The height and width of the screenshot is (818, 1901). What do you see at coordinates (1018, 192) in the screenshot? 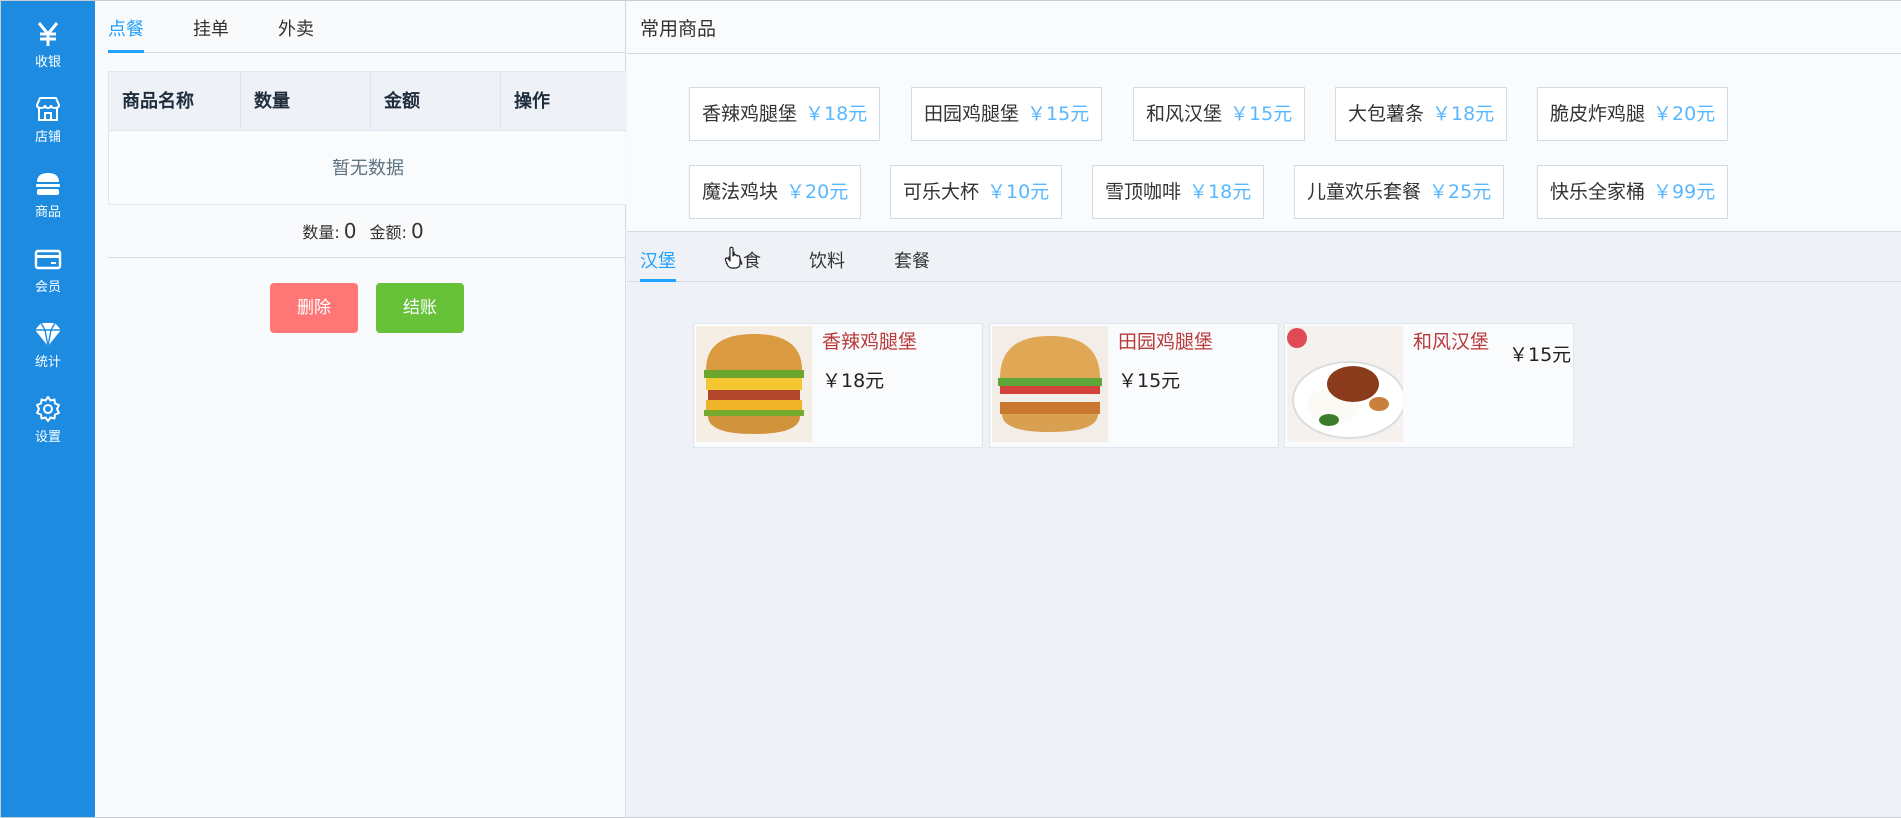
I see `favorite-price: ￥10元` at bounding box center [1018, 192].